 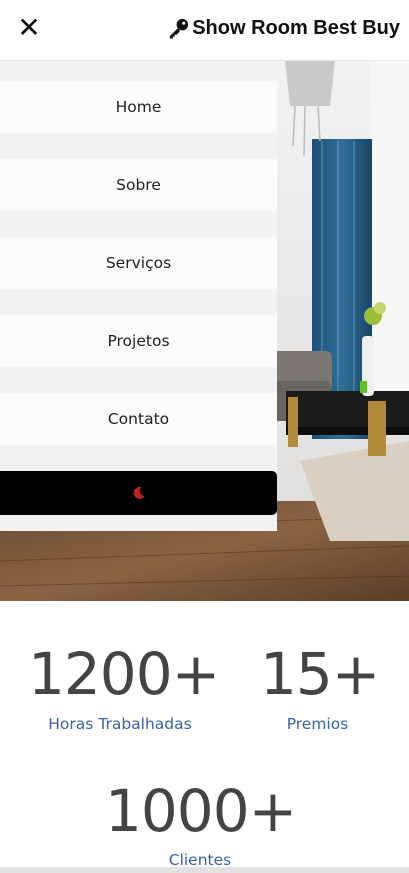 What do you see at coordinates (179, 28) in the screenshot?
I see `key-icon` at bounding box center [179, 28].